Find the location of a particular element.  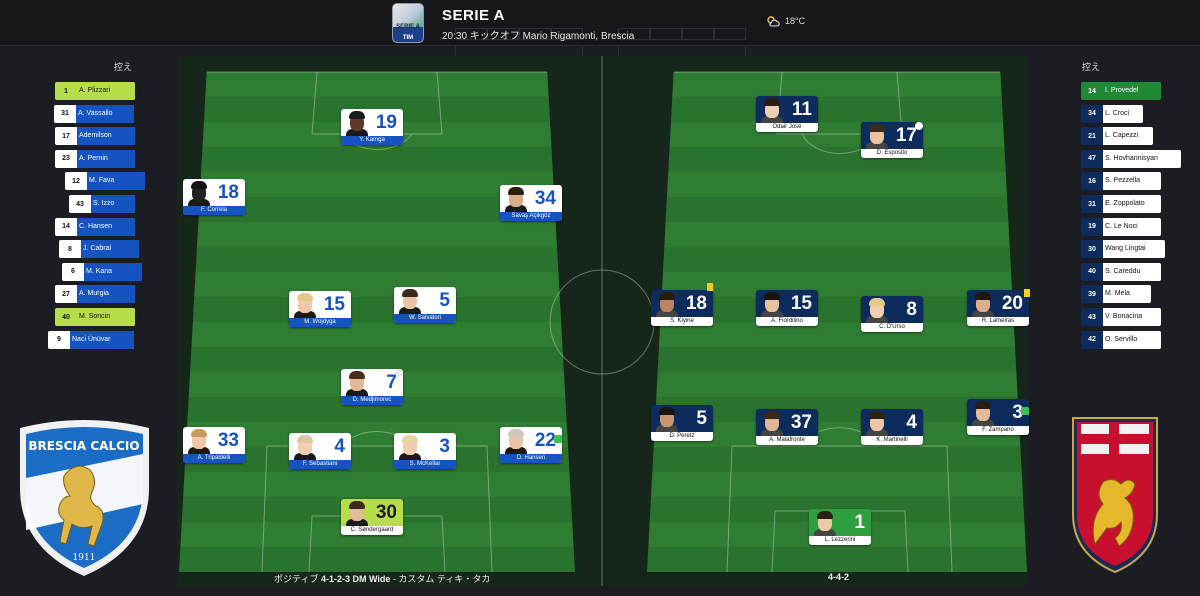

sub-name: S. Pezzella is located at coordinates (1132, 181).